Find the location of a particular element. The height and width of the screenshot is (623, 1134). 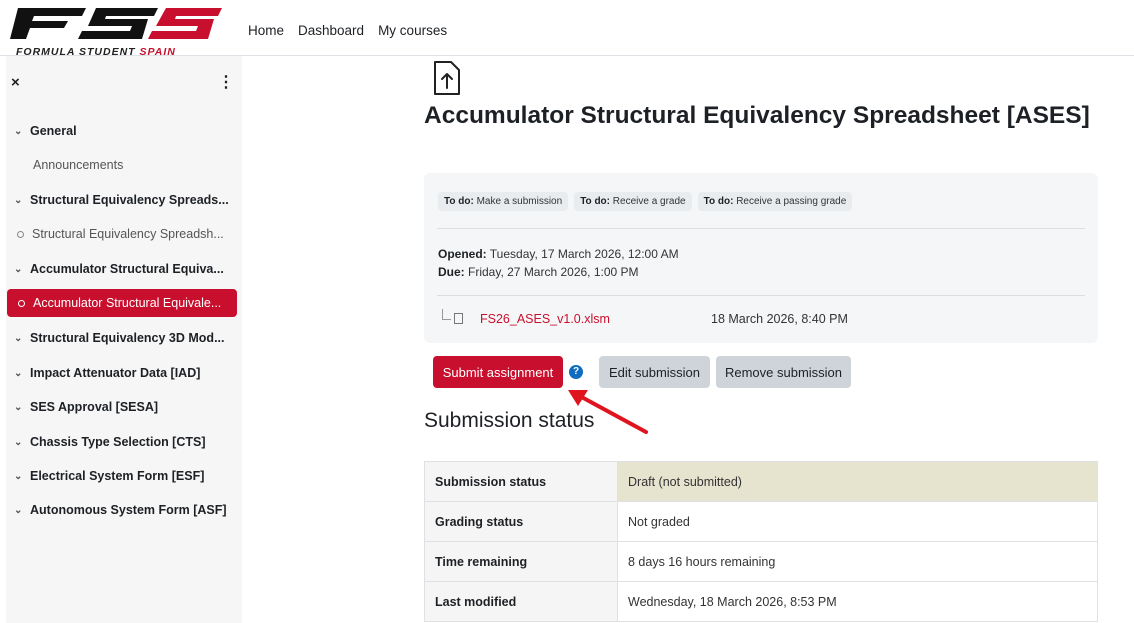

submit-assignment-button: Submit assignment is located at coordinates (498, 372).